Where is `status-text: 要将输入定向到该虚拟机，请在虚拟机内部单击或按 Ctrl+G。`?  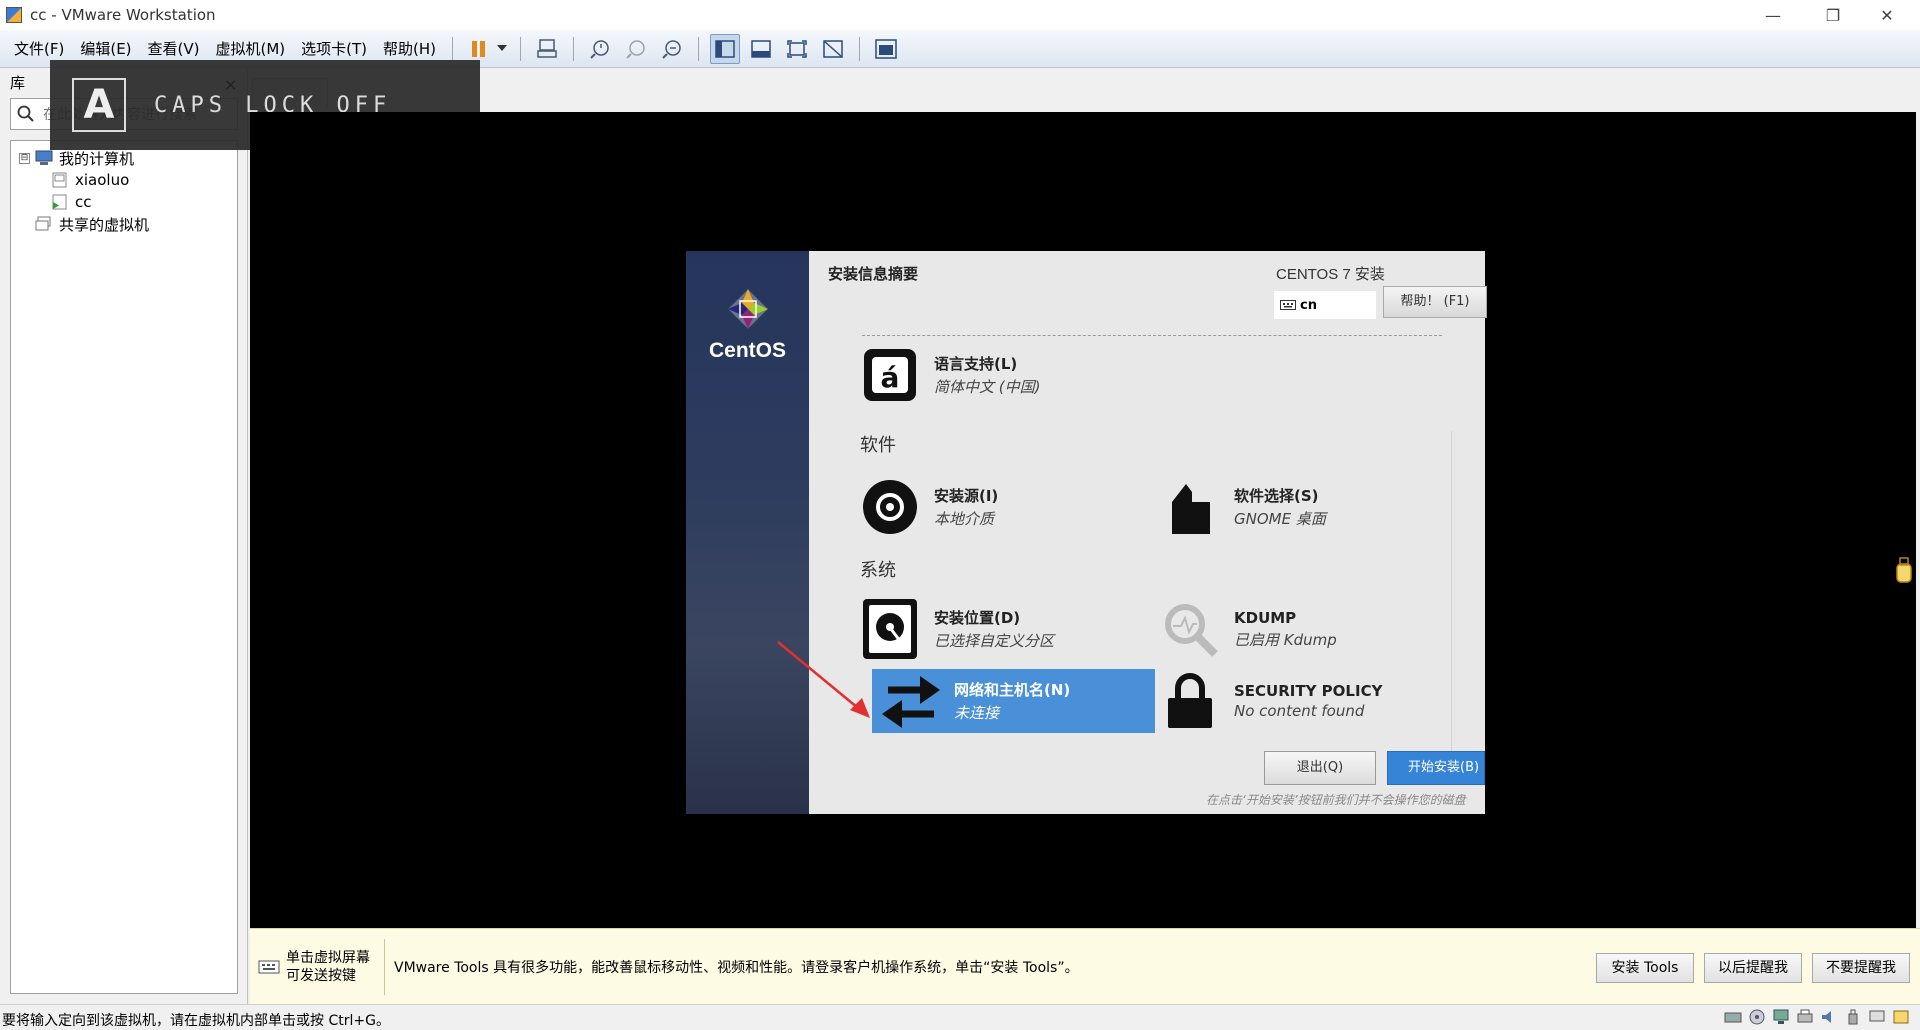
status-text: 要将输入定向到该虚拟机，请在虚拟机内部单击或按 Ctrl+G。 is located at coordinates (196, 1021).